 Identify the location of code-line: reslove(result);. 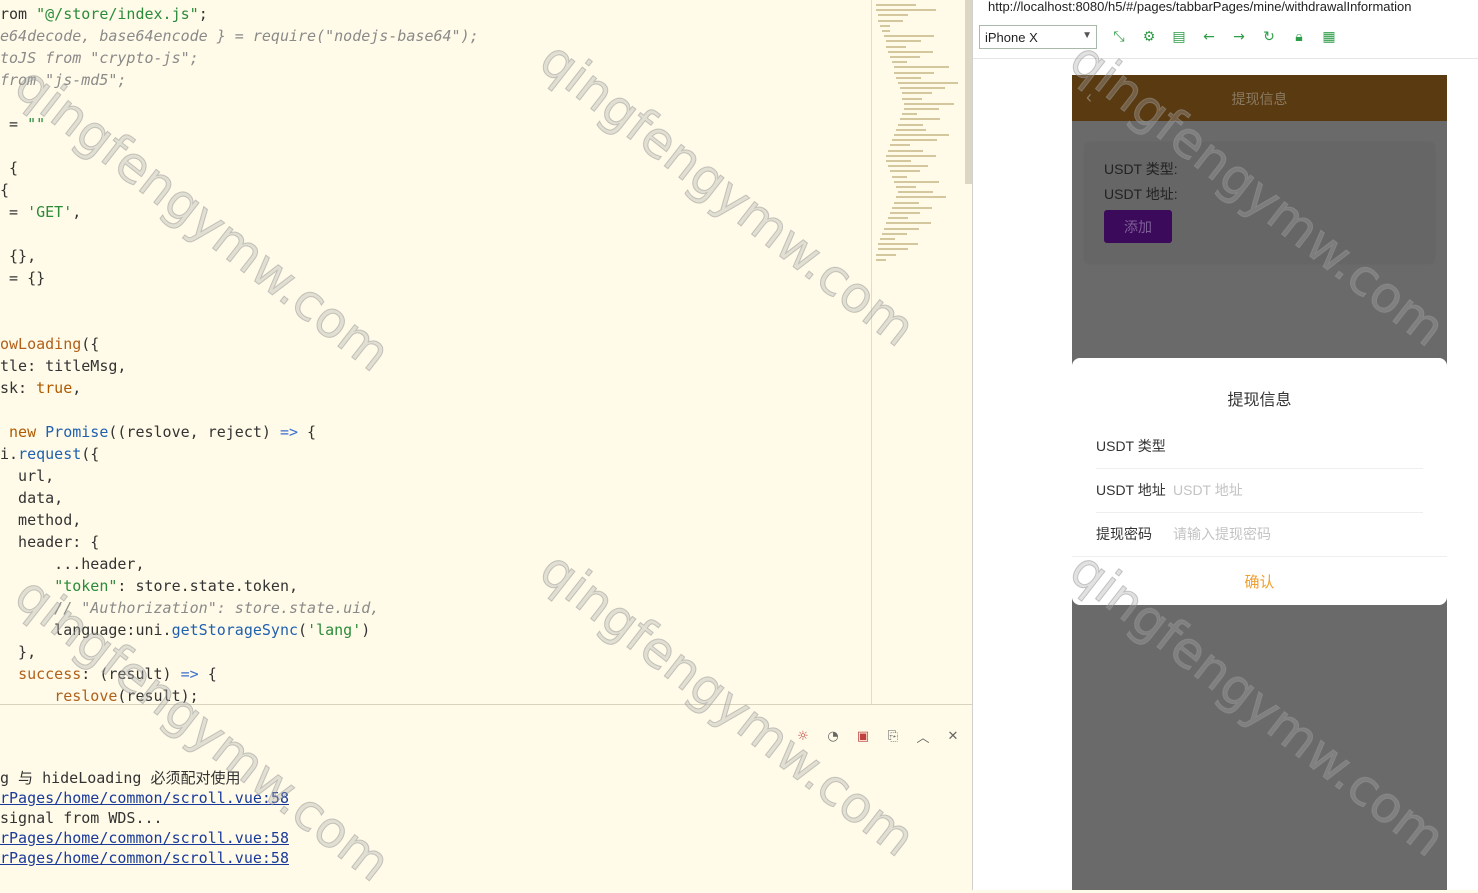
(99, 694).